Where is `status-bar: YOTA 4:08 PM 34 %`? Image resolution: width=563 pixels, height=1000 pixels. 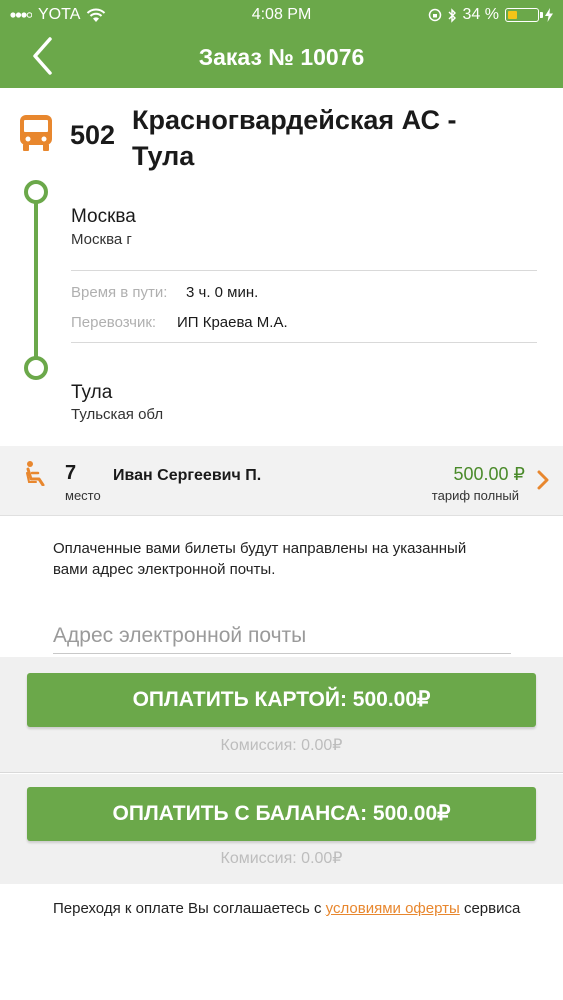
status-bar: YOTA 4:08 PM 34 % is located at coordinates (281, 15).